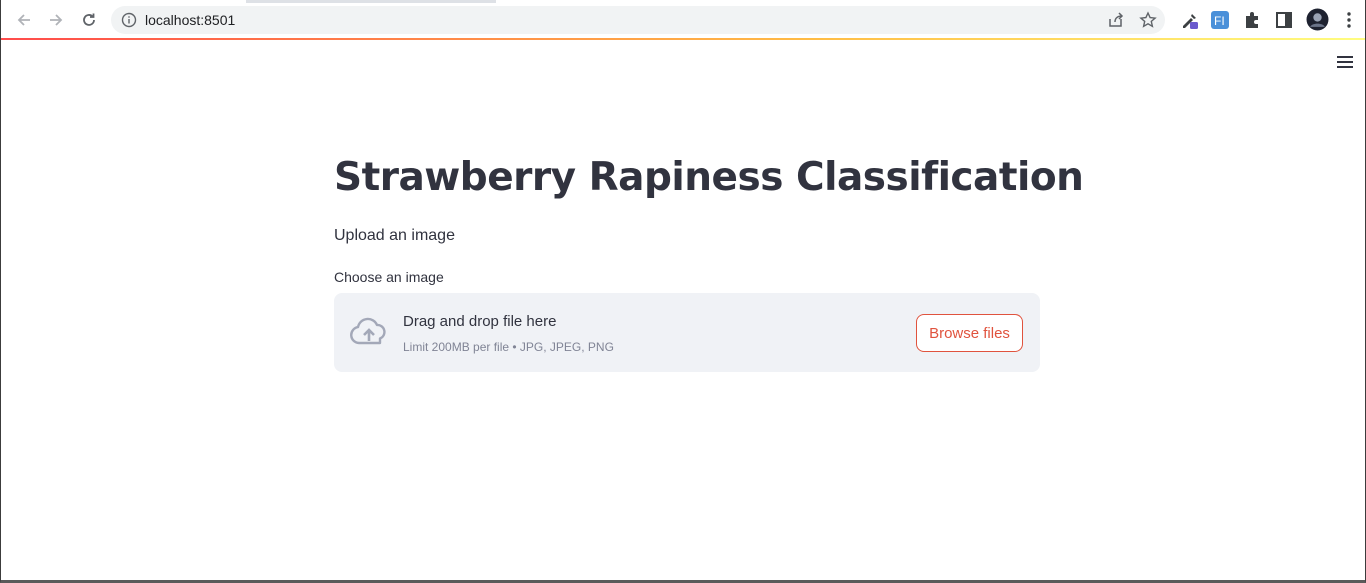 The width and height of the screenshot is (1366, 583). I want to click on page-subtitle: Upload an image, so click(394, 235).